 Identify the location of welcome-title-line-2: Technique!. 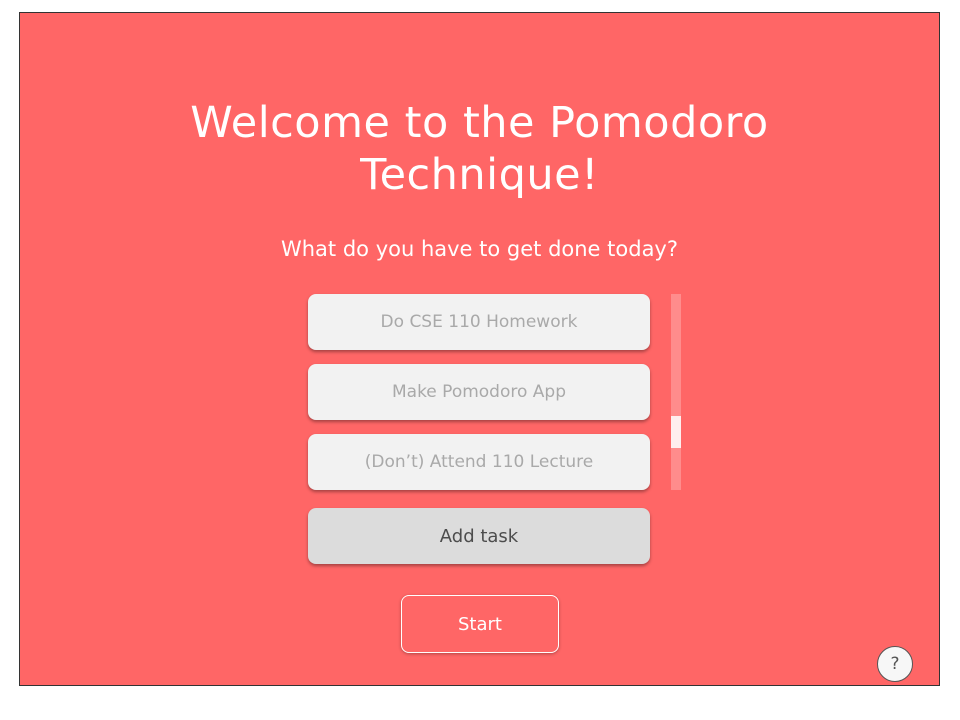
(479, 175).